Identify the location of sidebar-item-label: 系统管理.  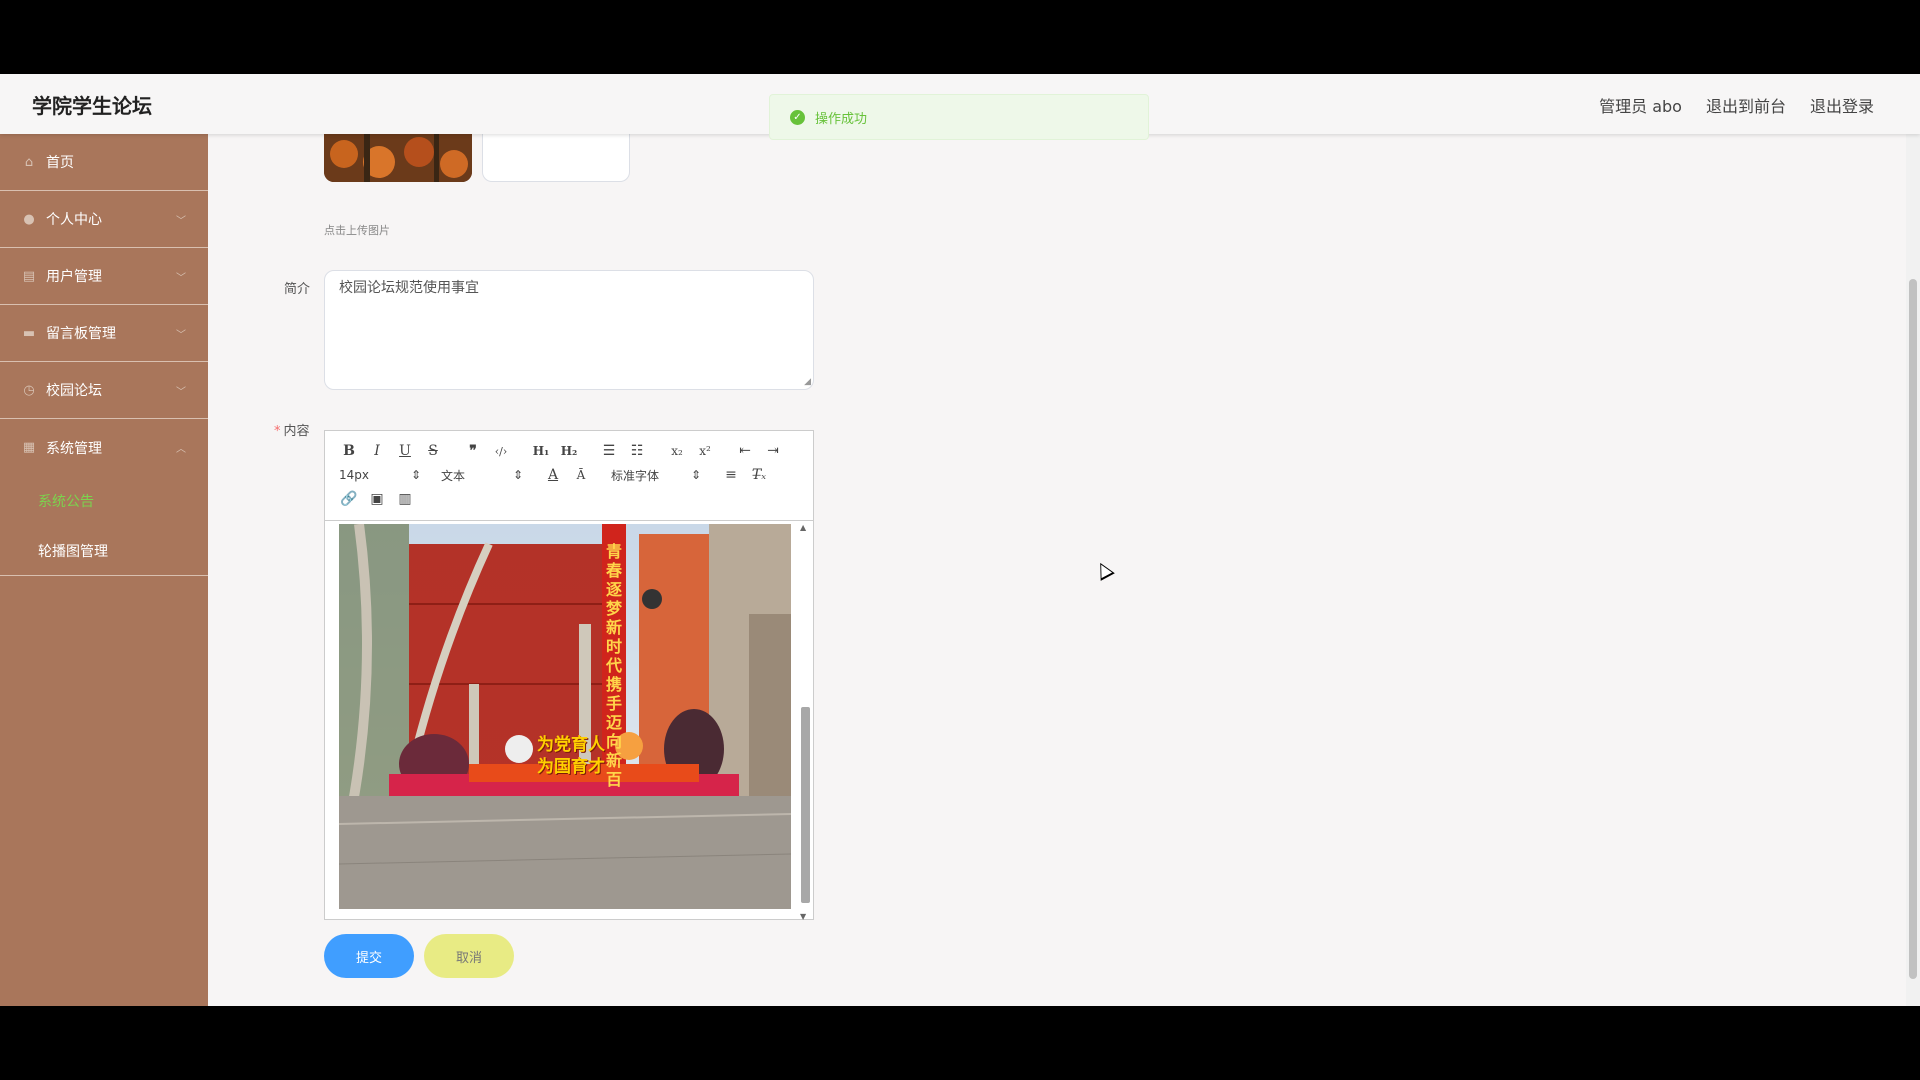
(74, 448).